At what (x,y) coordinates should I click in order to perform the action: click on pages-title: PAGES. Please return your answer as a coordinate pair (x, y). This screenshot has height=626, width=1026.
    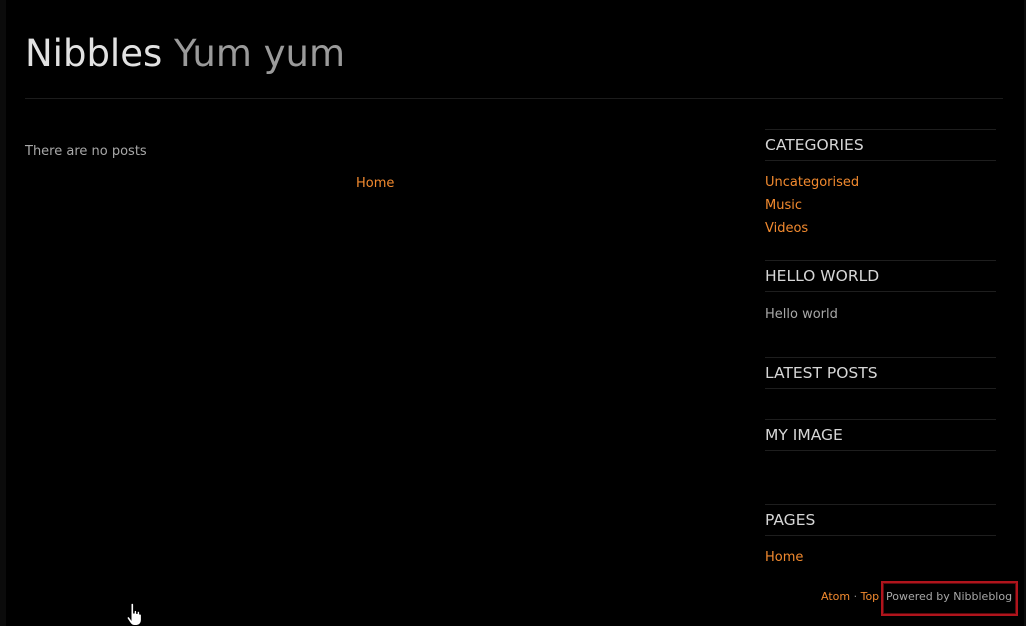
    Looking at the image, I should click on (790, 520).